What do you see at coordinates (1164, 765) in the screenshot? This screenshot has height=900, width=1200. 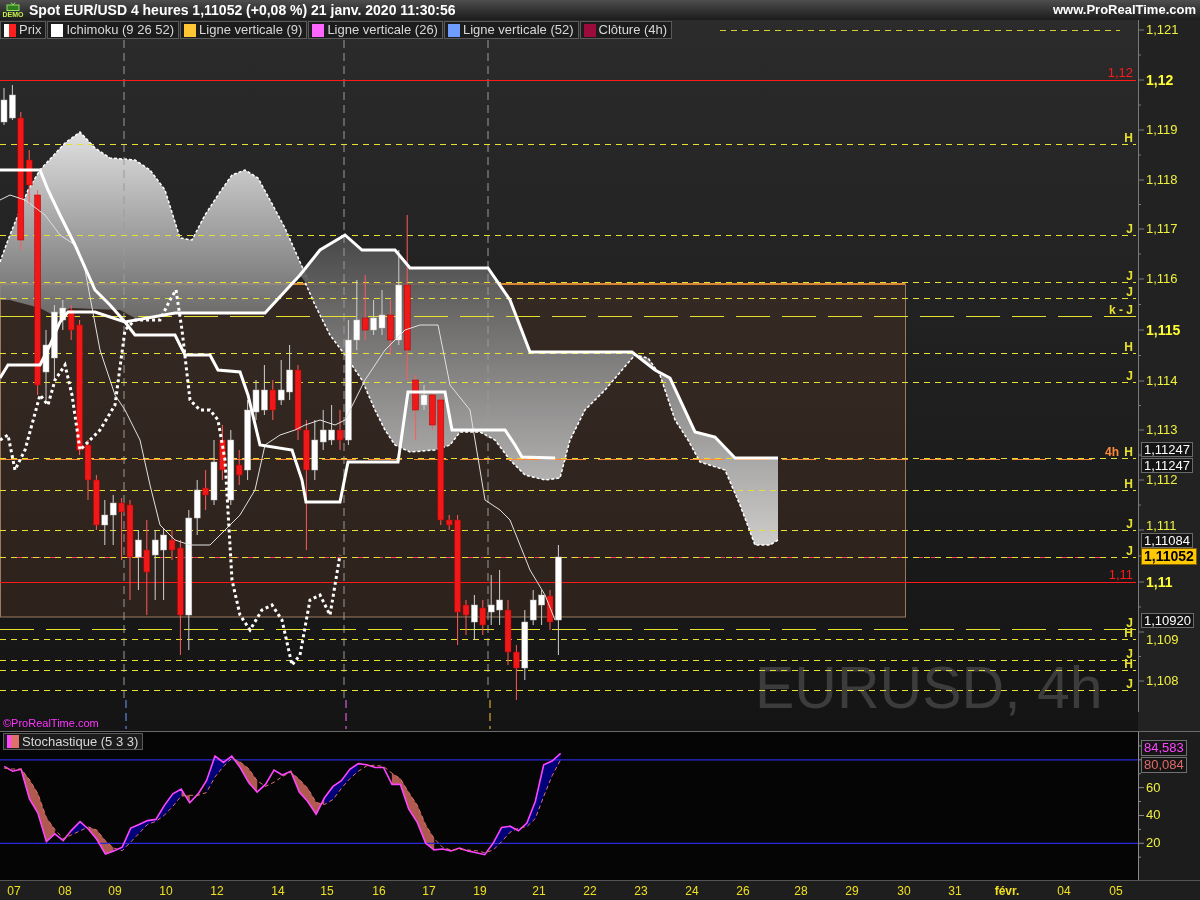 I see `reading-label: 80,084` at bounding box center [1164, 765].